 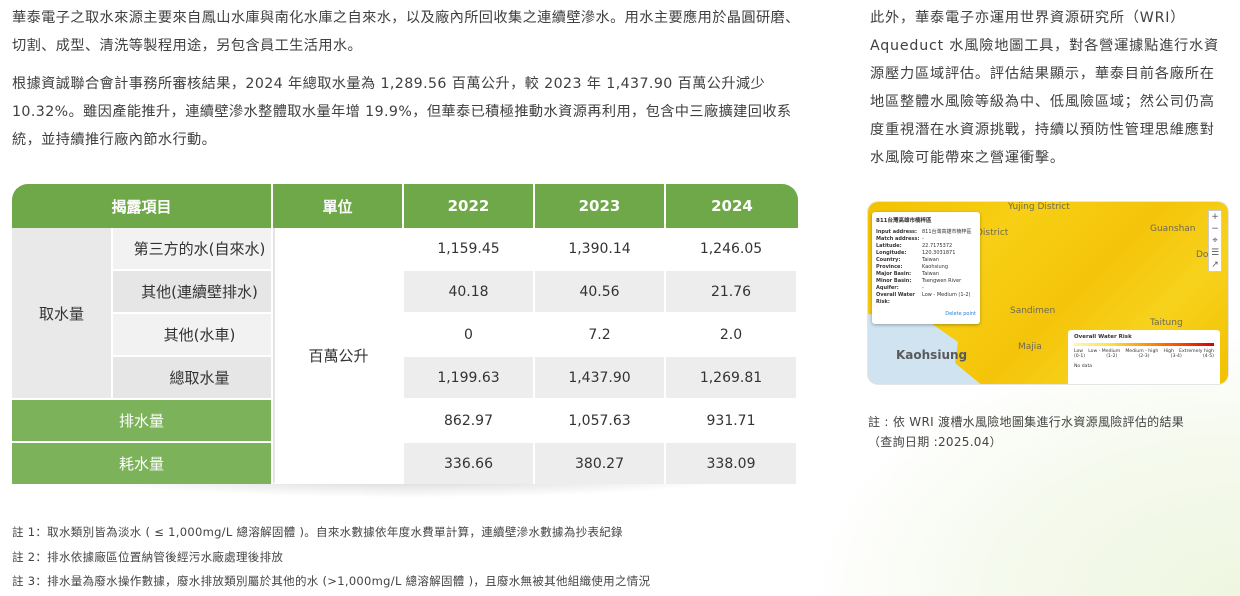 What do you see at coordinates (1215, 217) in the screenshot?
I see `zoom-in-button: +` at bounding box center [1215, 217].